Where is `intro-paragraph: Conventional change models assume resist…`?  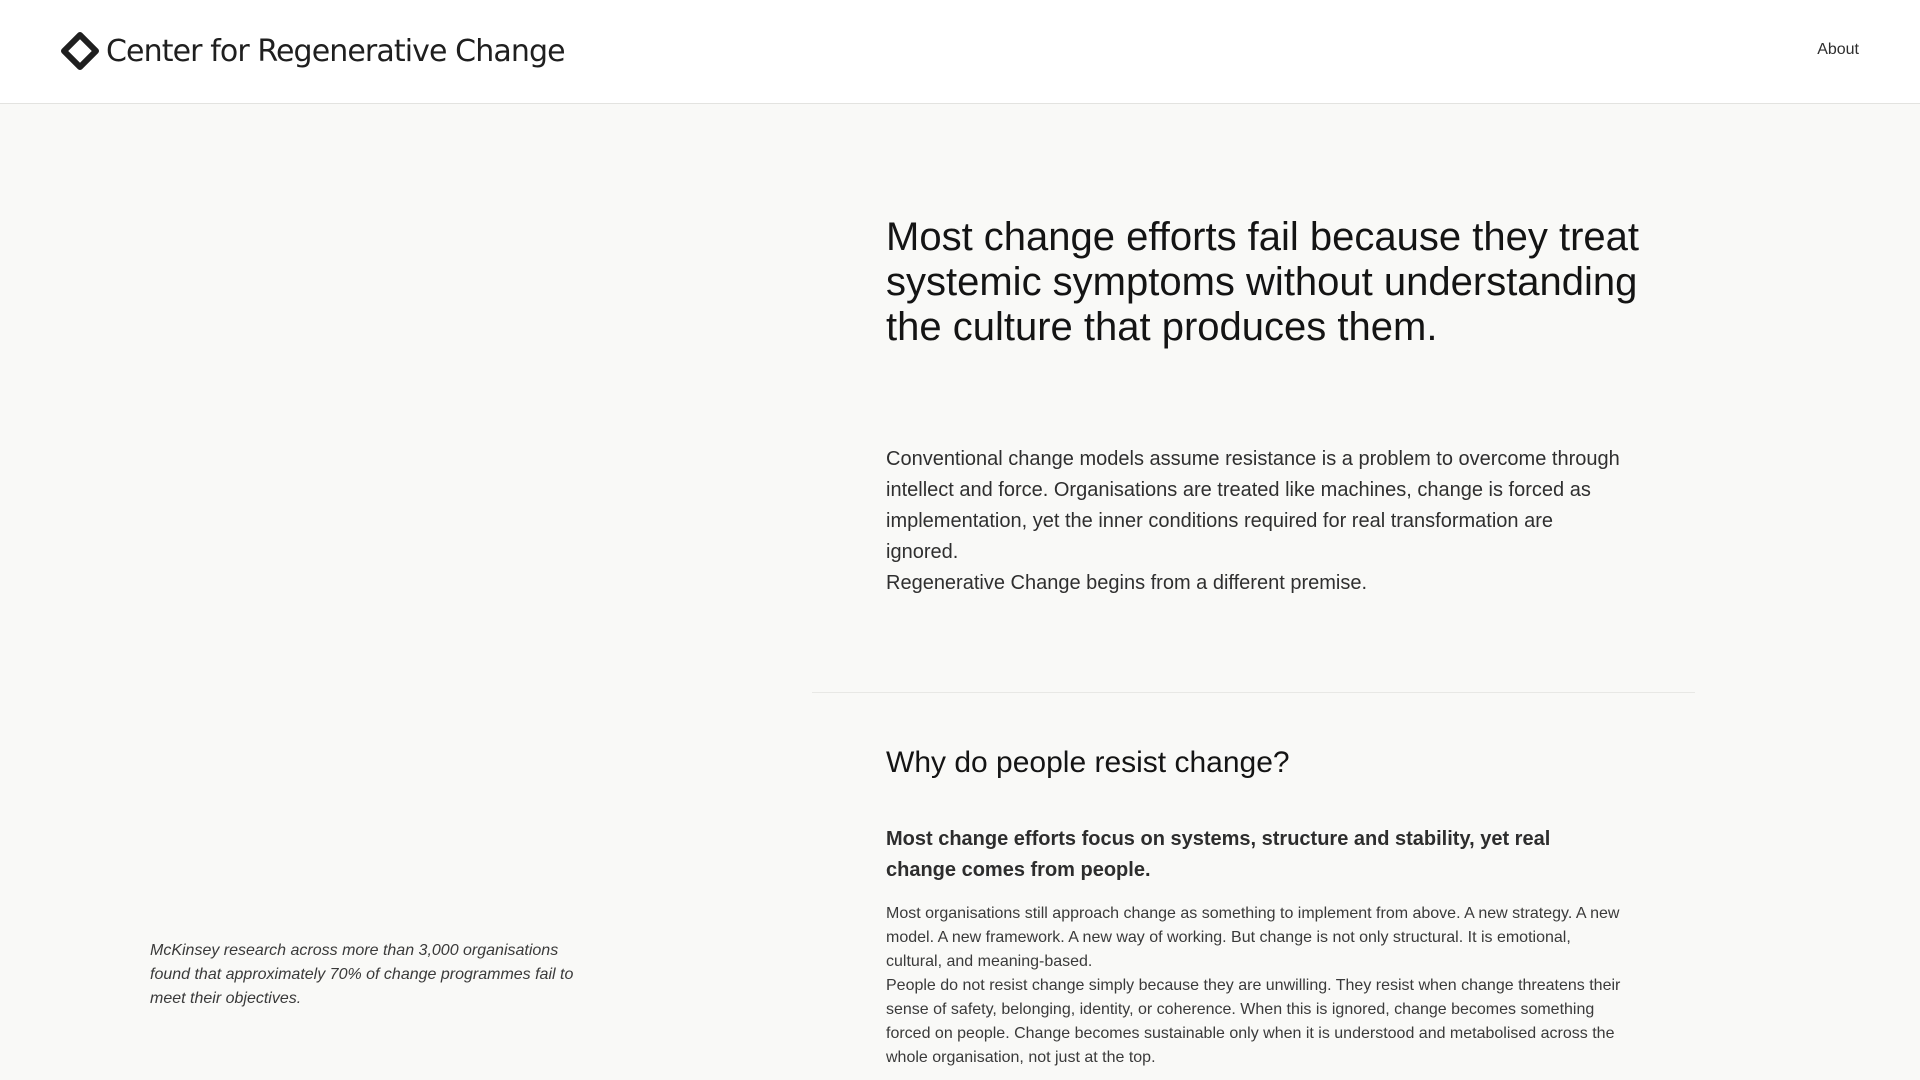
intro-paragraph: Conventional change models assume resist… is located at coordinates (1253, 505).